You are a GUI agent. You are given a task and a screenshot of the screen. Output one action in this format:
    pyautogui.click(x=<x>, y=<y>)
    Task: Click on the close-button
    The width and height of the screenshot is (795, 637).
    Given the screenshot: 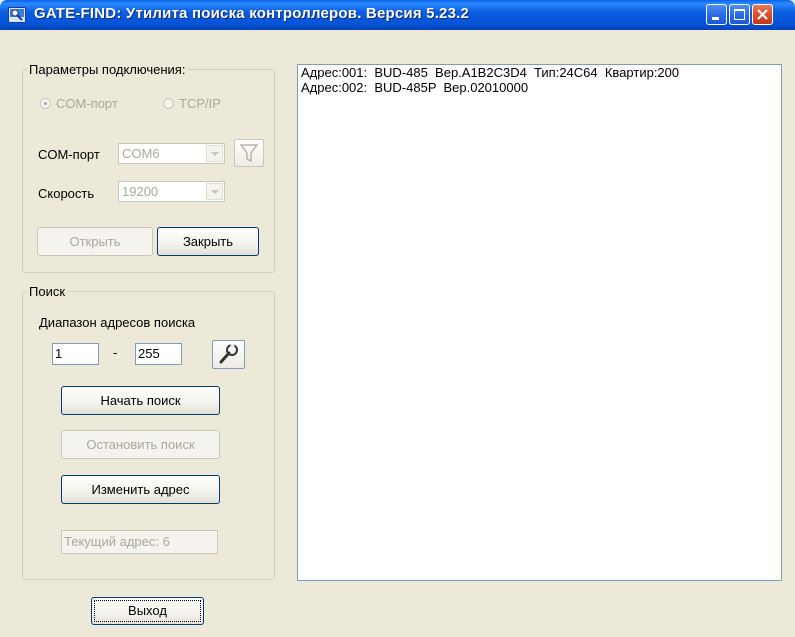 What is the action you would take?
    pyautogui.click(x=762, y=14)
    